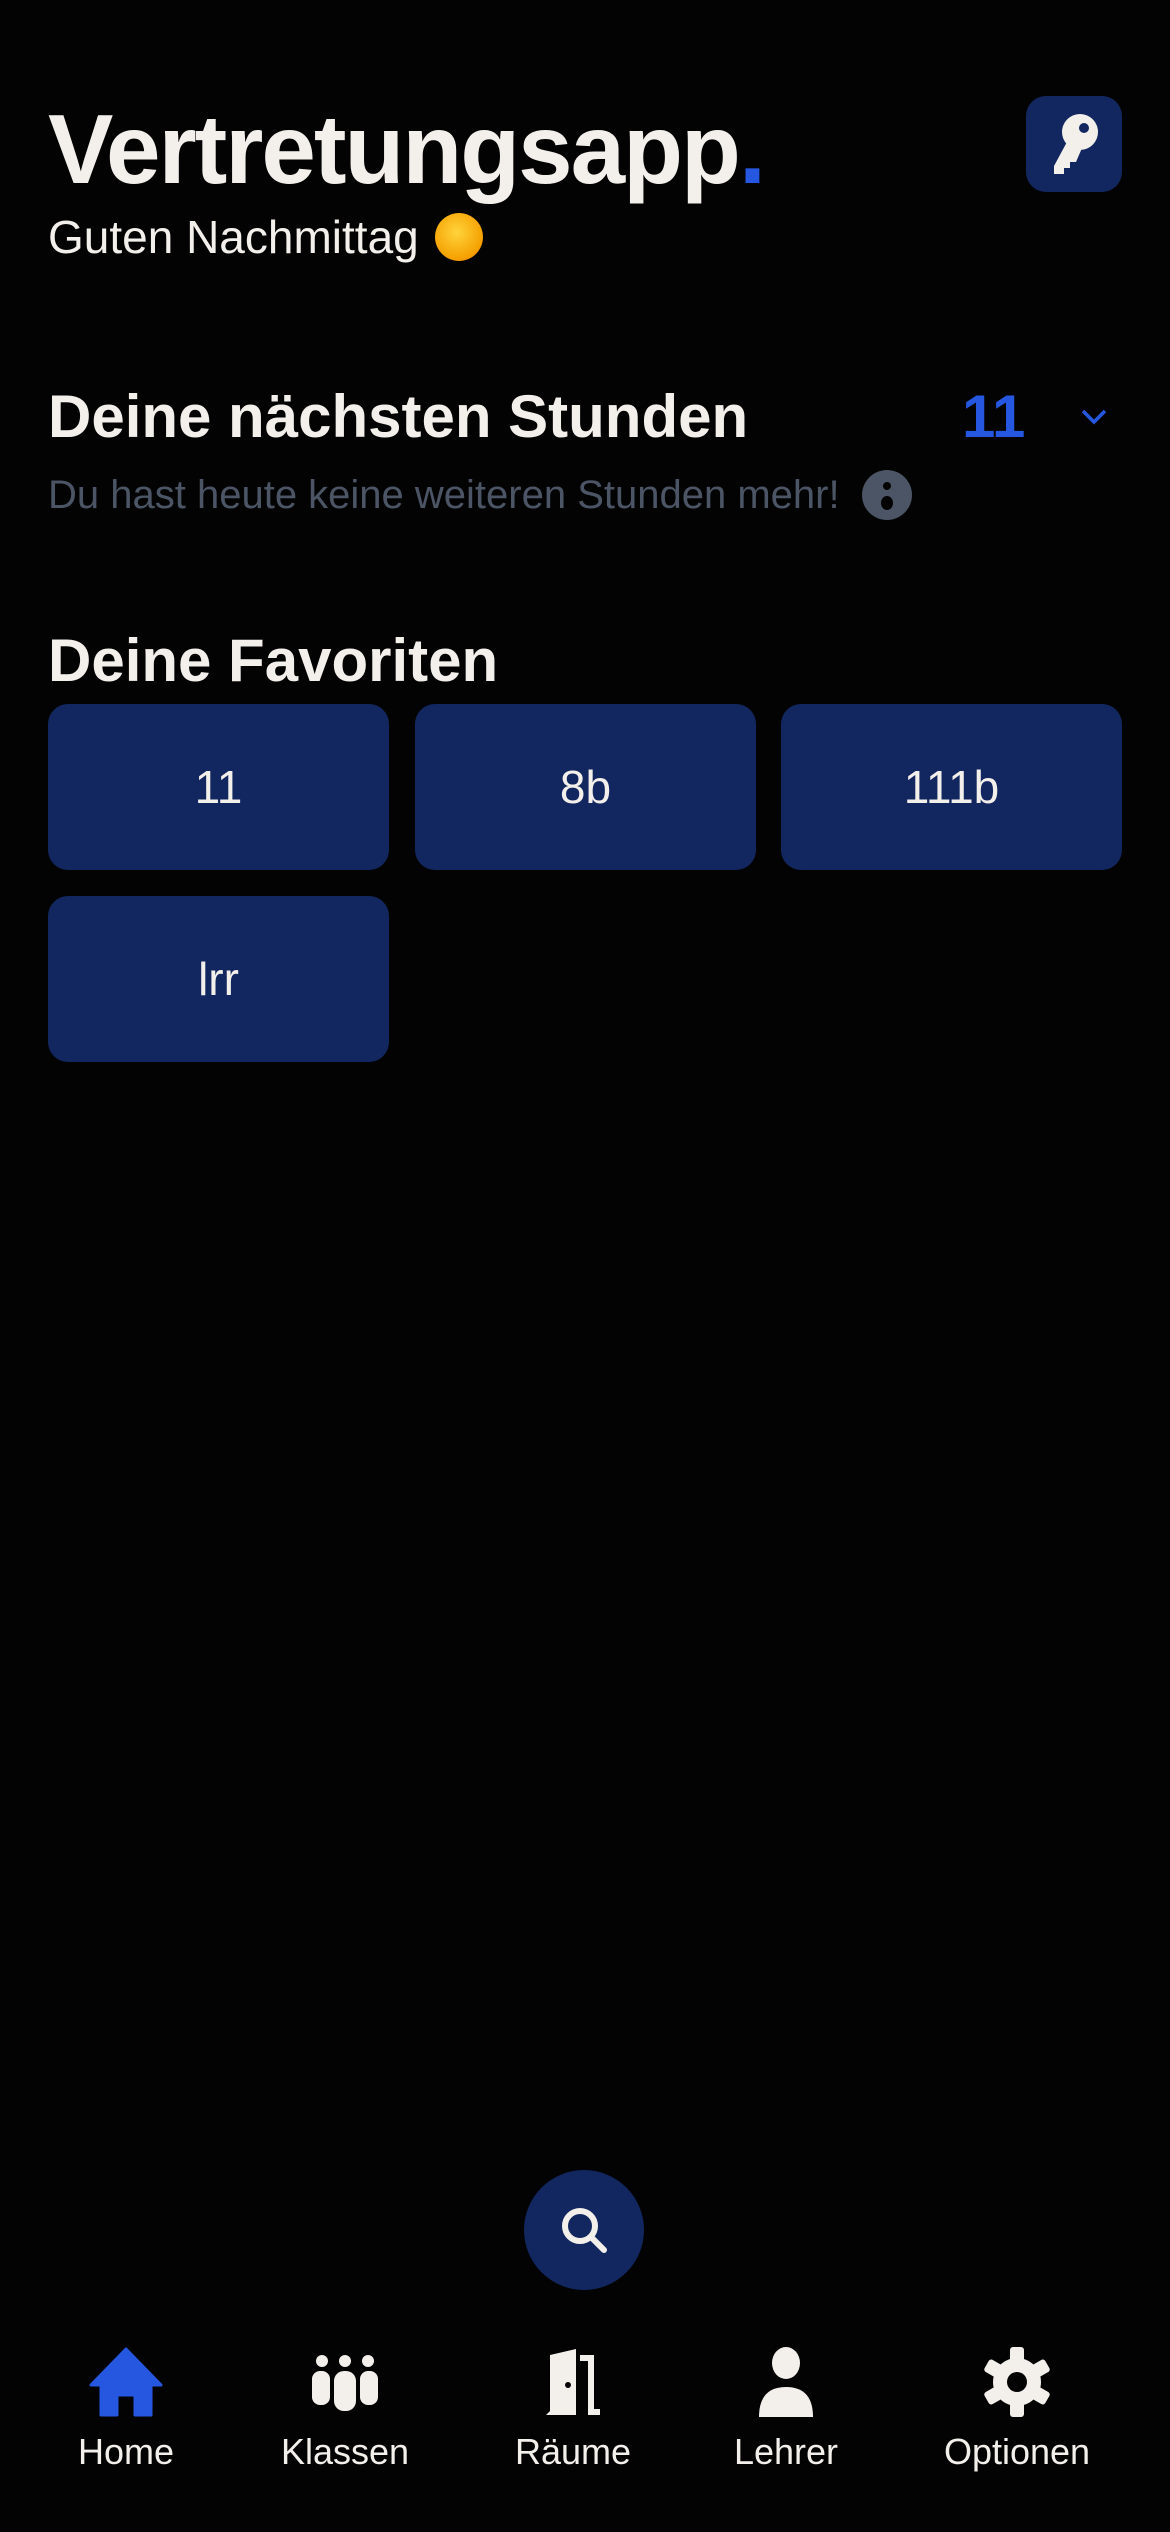  Describe the element at coordinates (345, 2451) in the screenshot. I see `nav-label: Klassen` at that location.